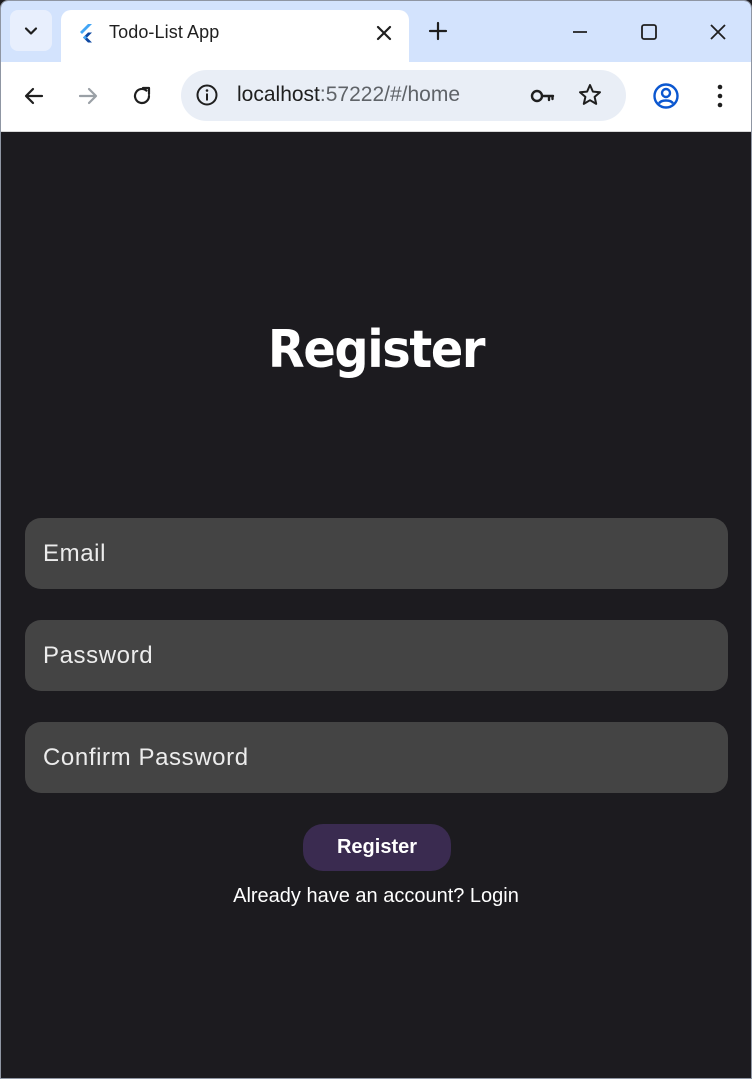 Image resolution: width=752 pixels, height=1079 pixels. I want to click on browser-toolbar: localhost:57222/#/home, so click(376, 97).